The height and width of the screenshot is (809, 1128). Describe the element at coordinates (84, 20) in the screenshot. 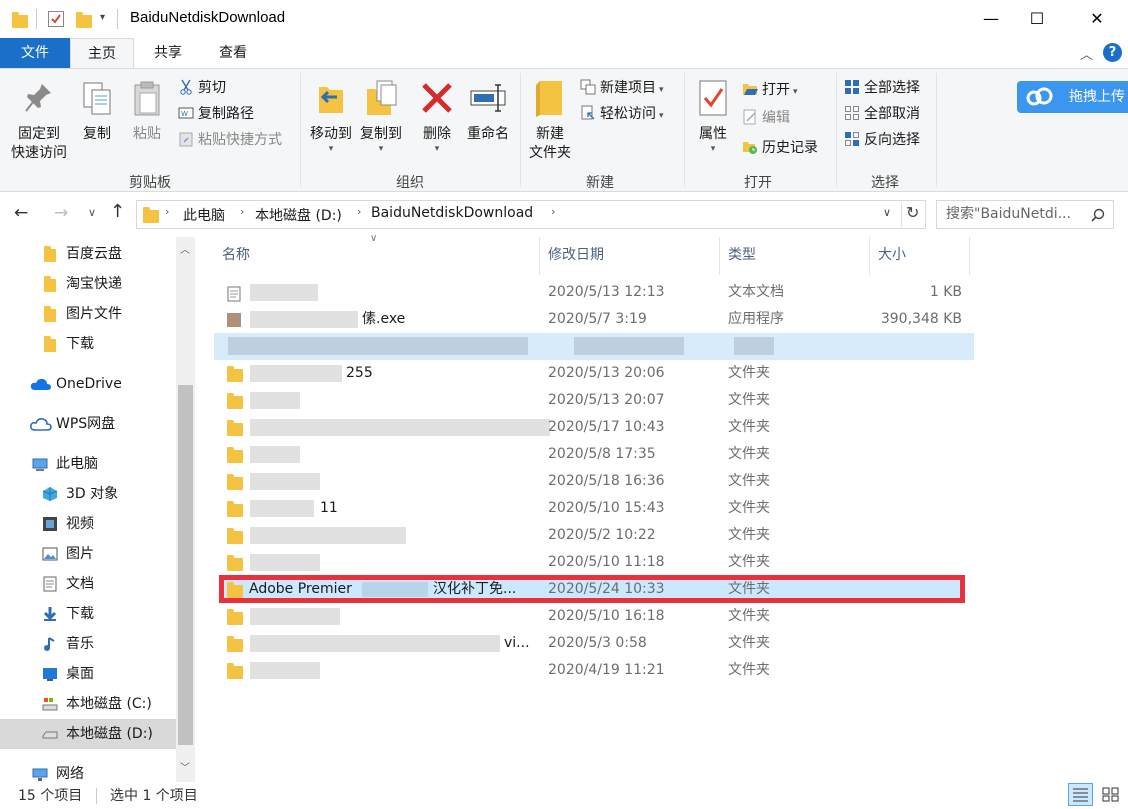

I see `new-folder-quick-icon` at that location.